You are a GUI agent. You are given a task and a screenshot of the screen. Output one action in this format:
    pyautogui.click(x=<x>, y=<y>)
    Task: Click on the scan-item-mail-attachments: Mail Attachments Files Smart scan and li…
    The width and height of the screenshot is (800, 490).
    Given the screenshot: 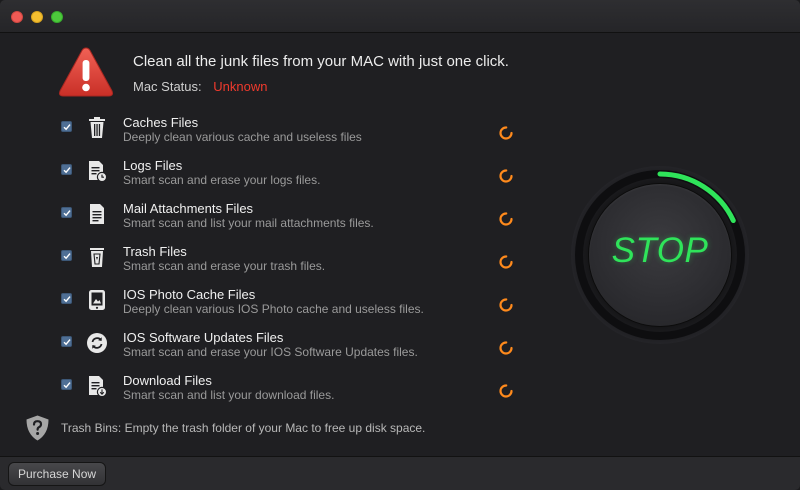 What is the action you would take?
    pyautogui.click(x=270, y=220)
    